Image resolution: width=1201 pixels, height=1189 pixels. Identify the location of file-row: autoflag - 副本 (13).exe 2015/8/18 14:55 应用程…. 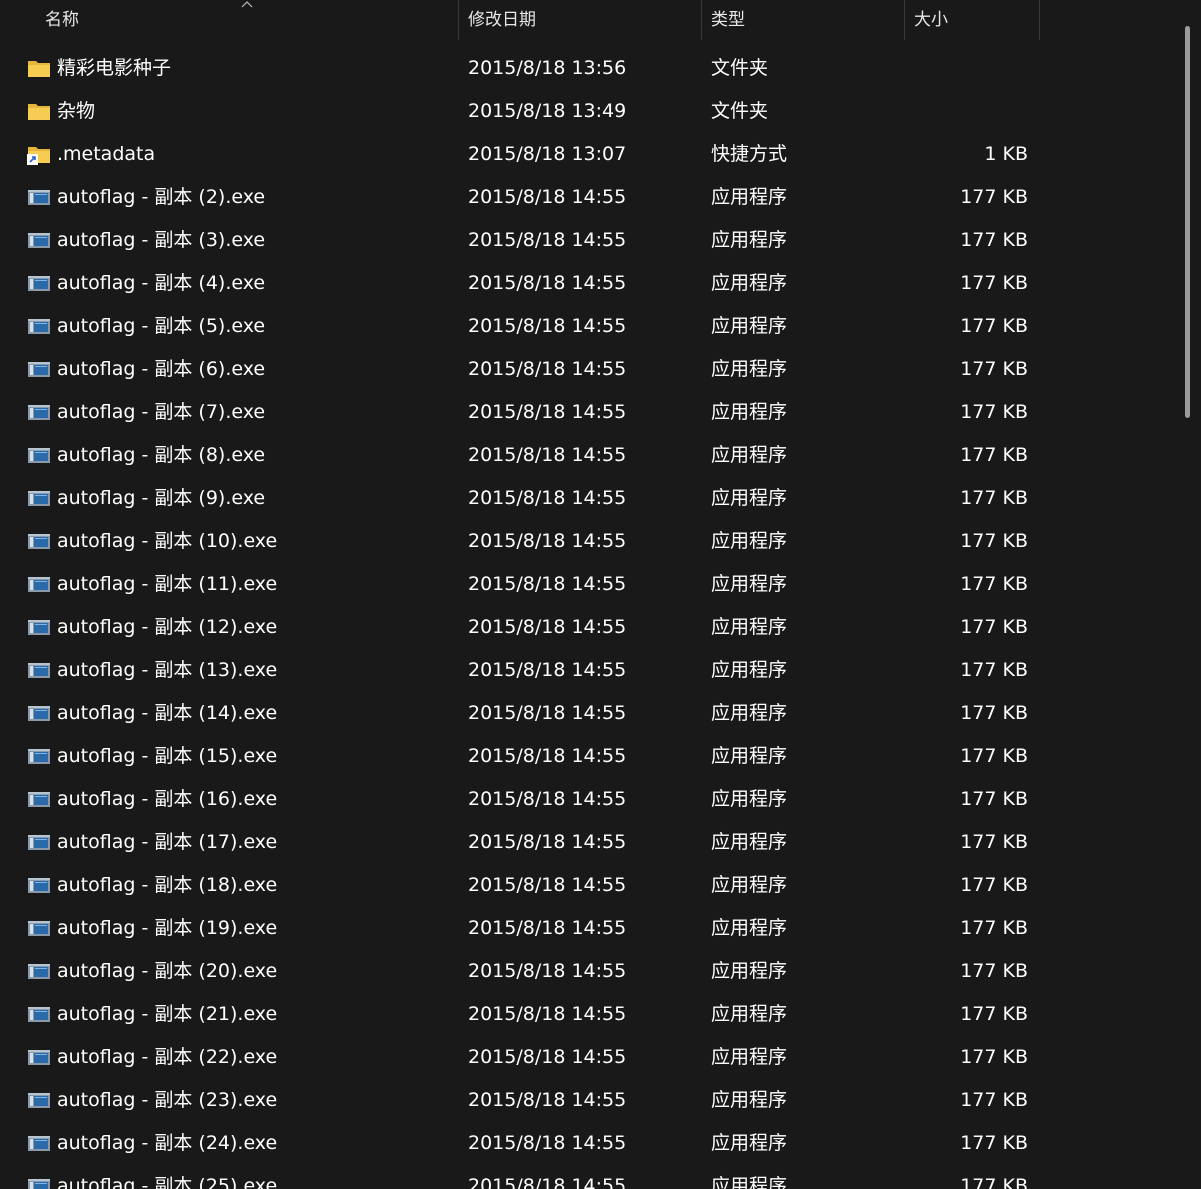
(590, 670).